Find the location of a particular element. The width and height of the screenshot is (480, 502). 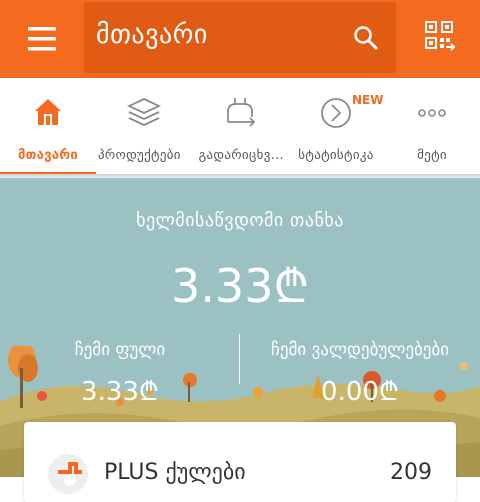

available-balance-amount: 3.33₾ is located at coordinates (240, 286).